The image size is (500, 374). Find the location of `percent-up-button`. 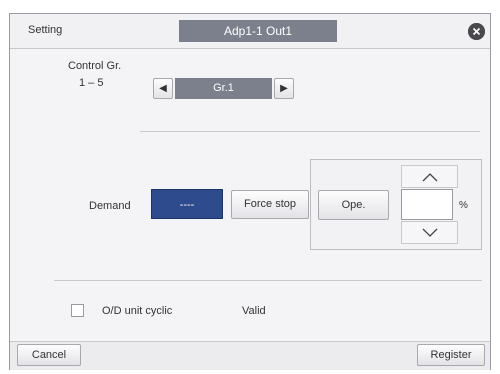

percent-up-button is located at coordinates (429, 176).